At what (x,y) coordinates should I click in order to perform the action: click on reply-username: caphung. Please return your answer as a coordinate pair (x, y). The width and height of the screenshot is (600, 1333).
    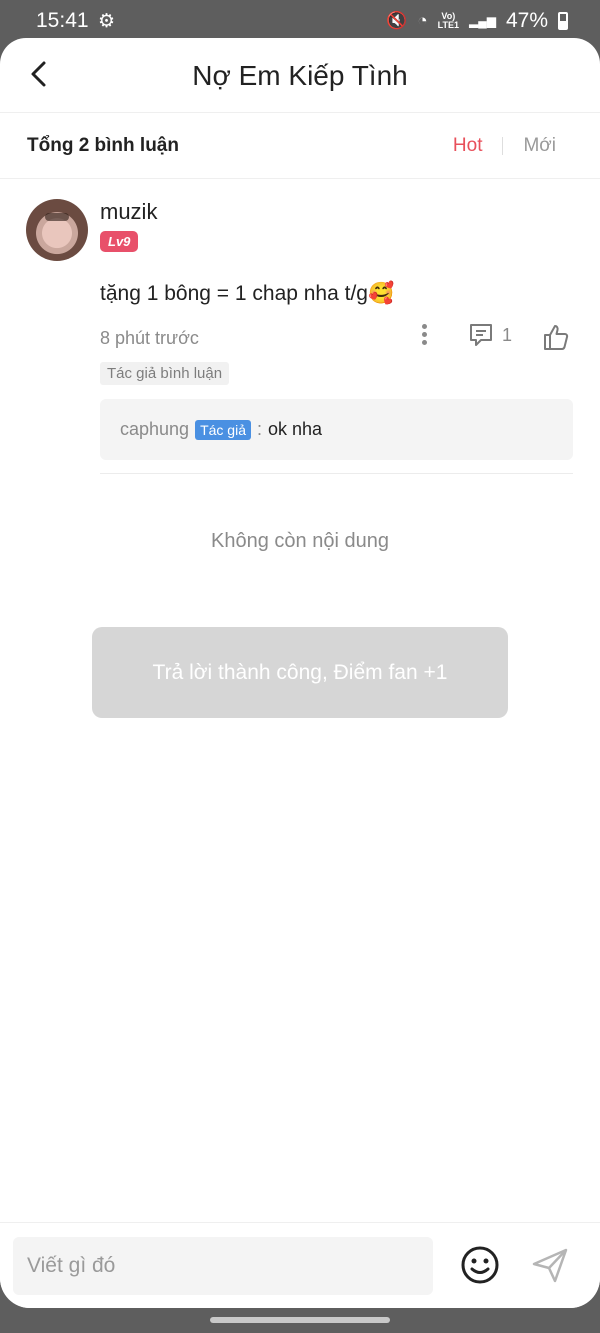
    Looking at the image, I should click on (154, 429).